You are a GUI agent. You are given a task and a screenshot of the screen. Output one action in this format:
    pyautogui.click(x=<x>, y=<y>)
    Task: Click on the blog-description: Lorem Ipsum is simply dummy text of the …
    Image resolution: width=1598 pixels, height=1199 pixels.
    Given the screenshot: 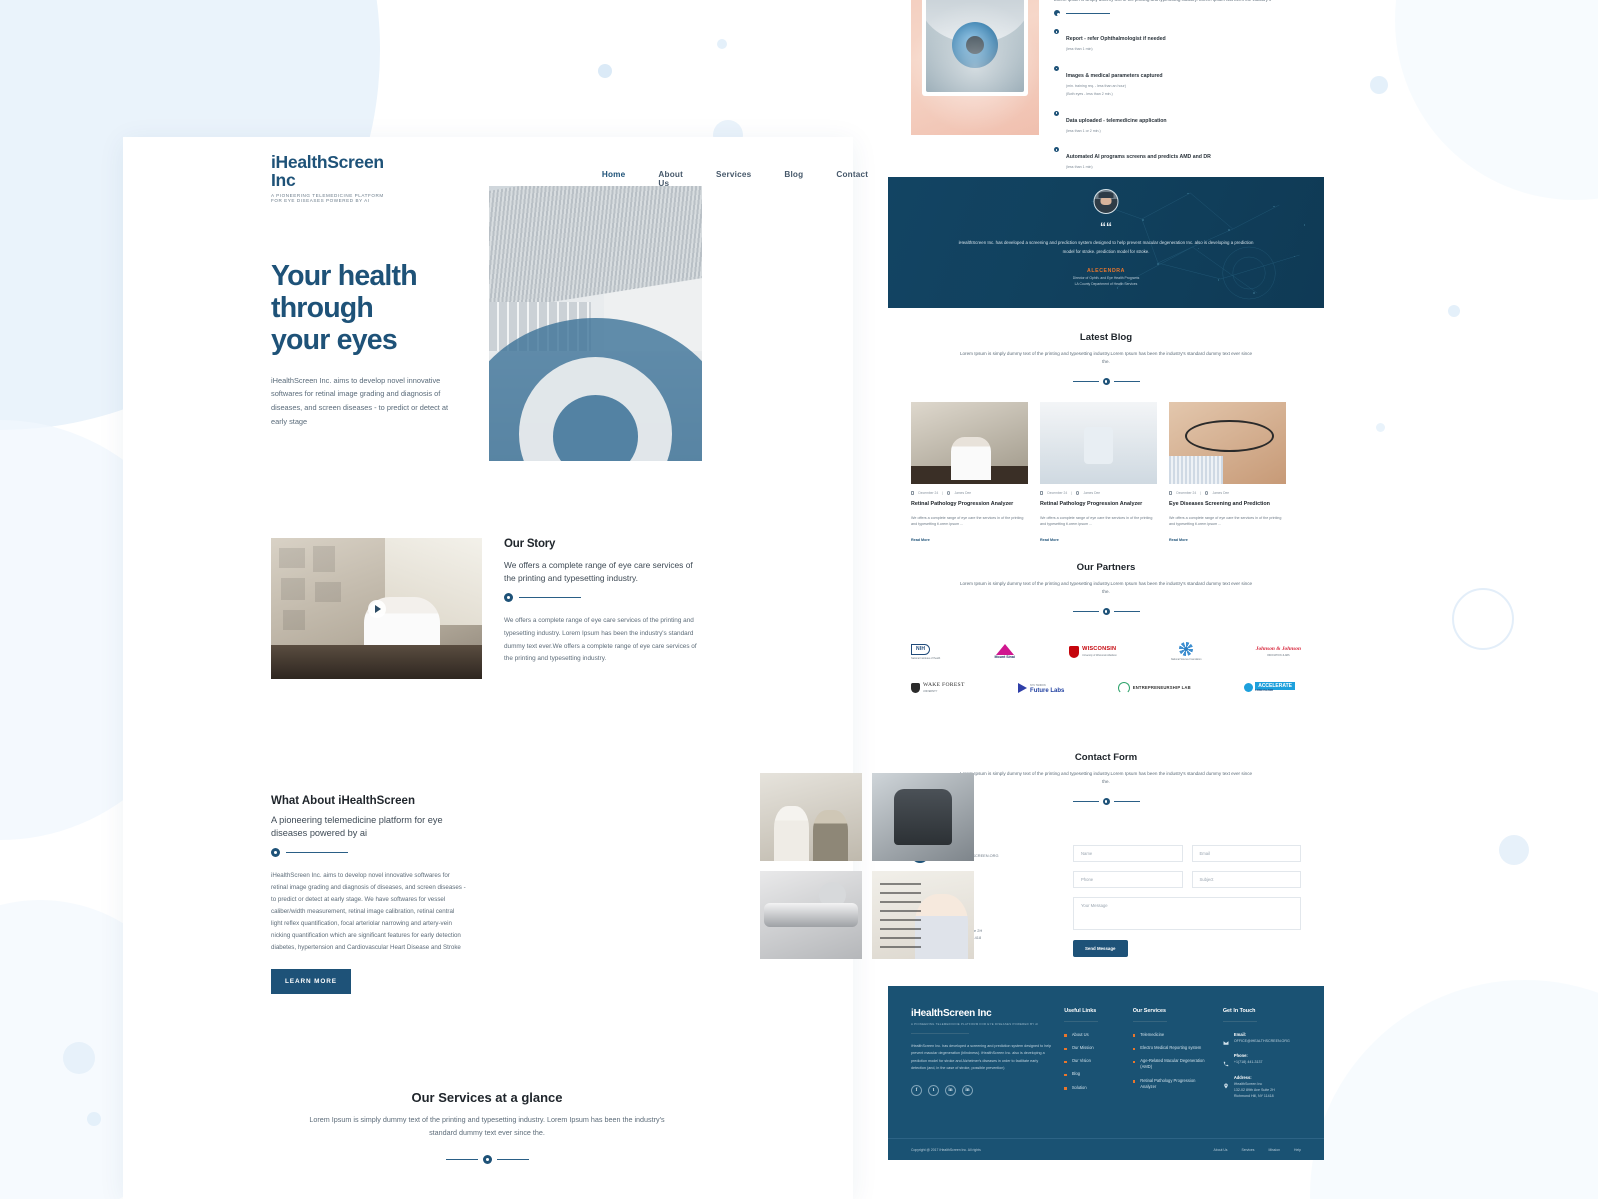 What is the action you would take?
    pyautogui.click(x=1106, y=358)
    